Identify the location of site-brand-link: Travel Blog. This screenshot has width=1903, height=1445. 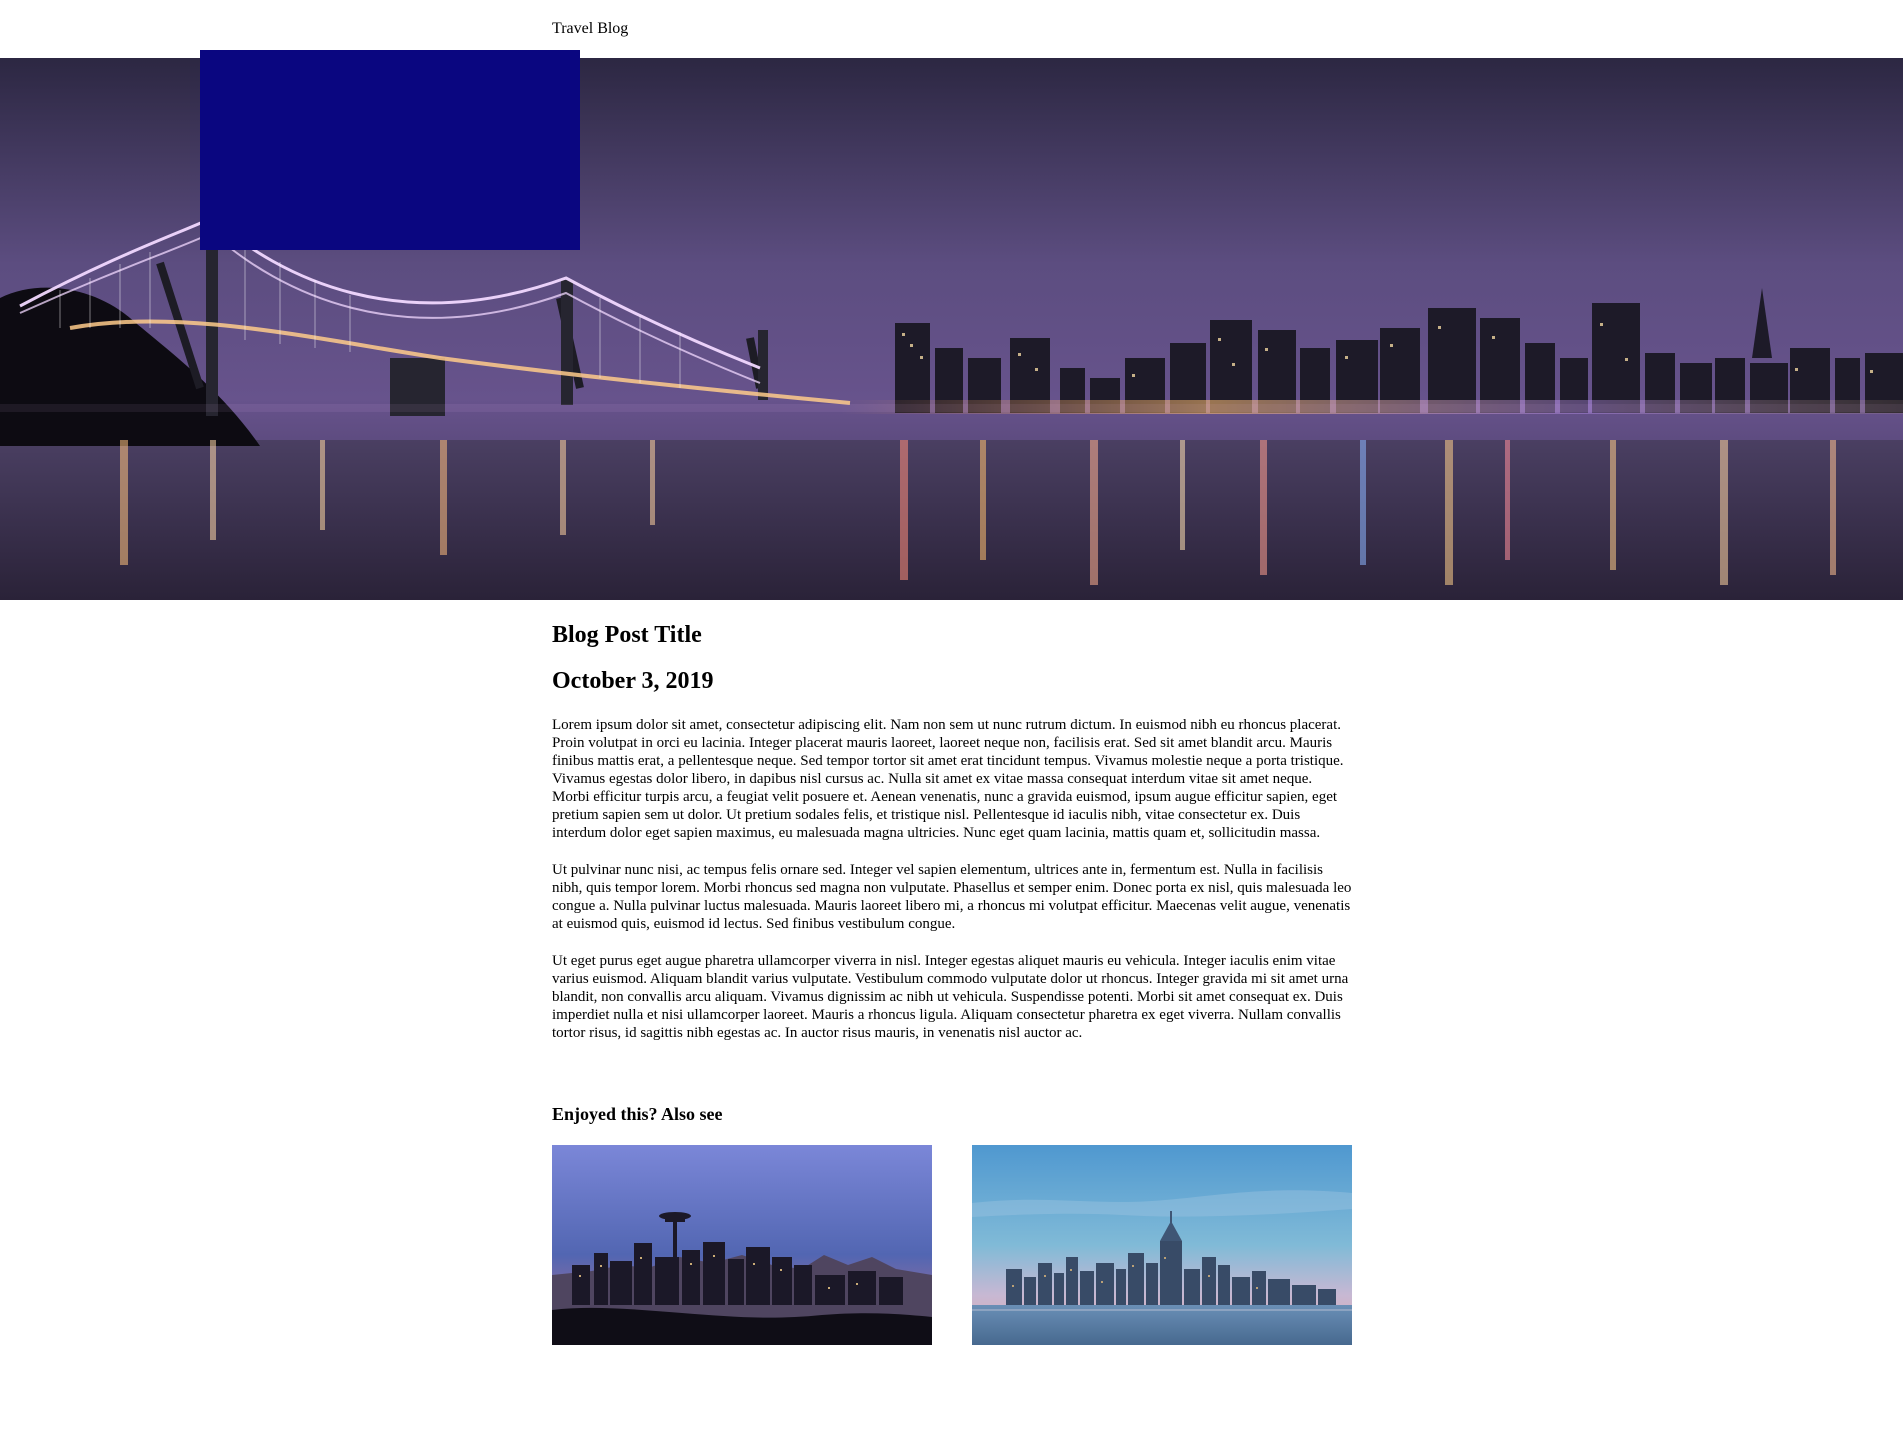
(590, 29).